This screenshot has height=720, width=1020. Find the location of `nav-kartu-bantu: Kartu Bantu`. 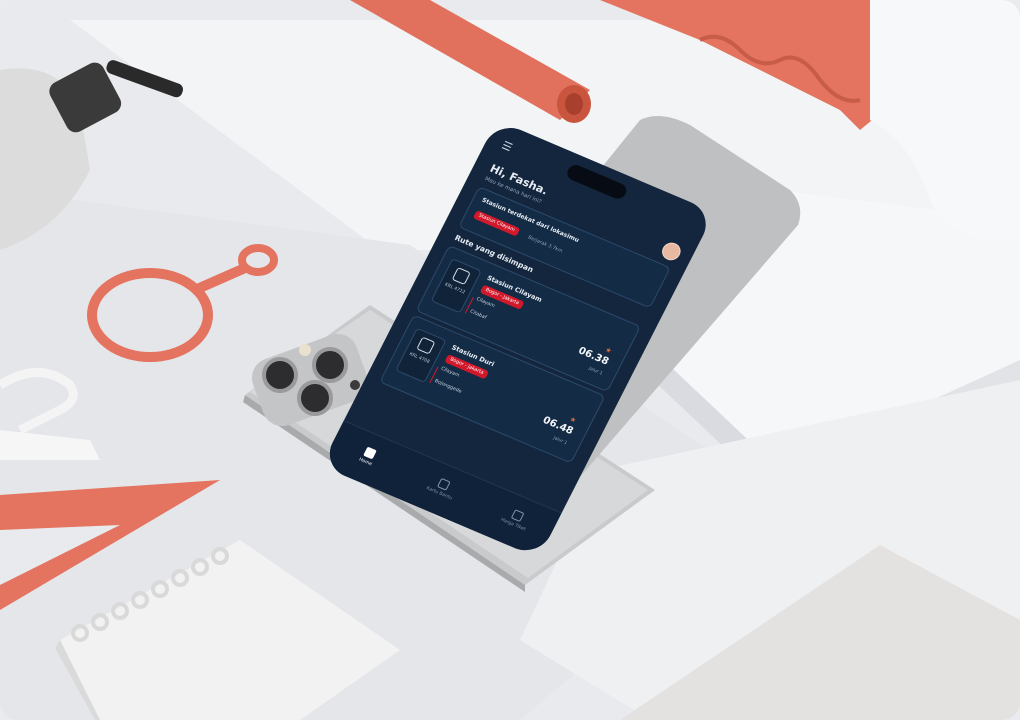

nav-kartu-bantu: Kartu Bantu is located at coordinates (442, 488).